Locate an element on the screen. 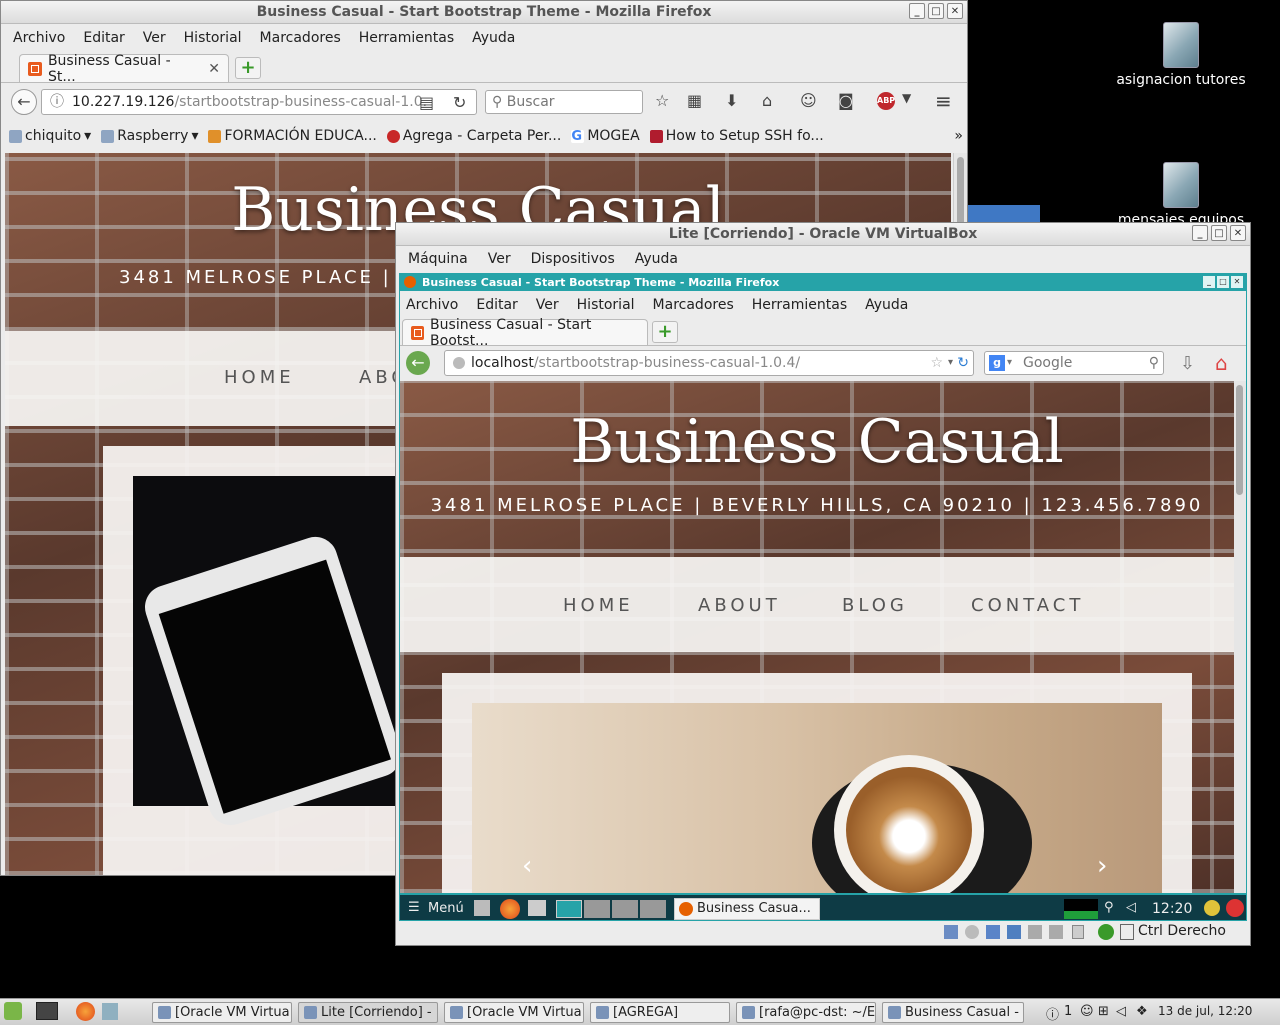  mint-menu-icon is located at coordinates (13, 1011).